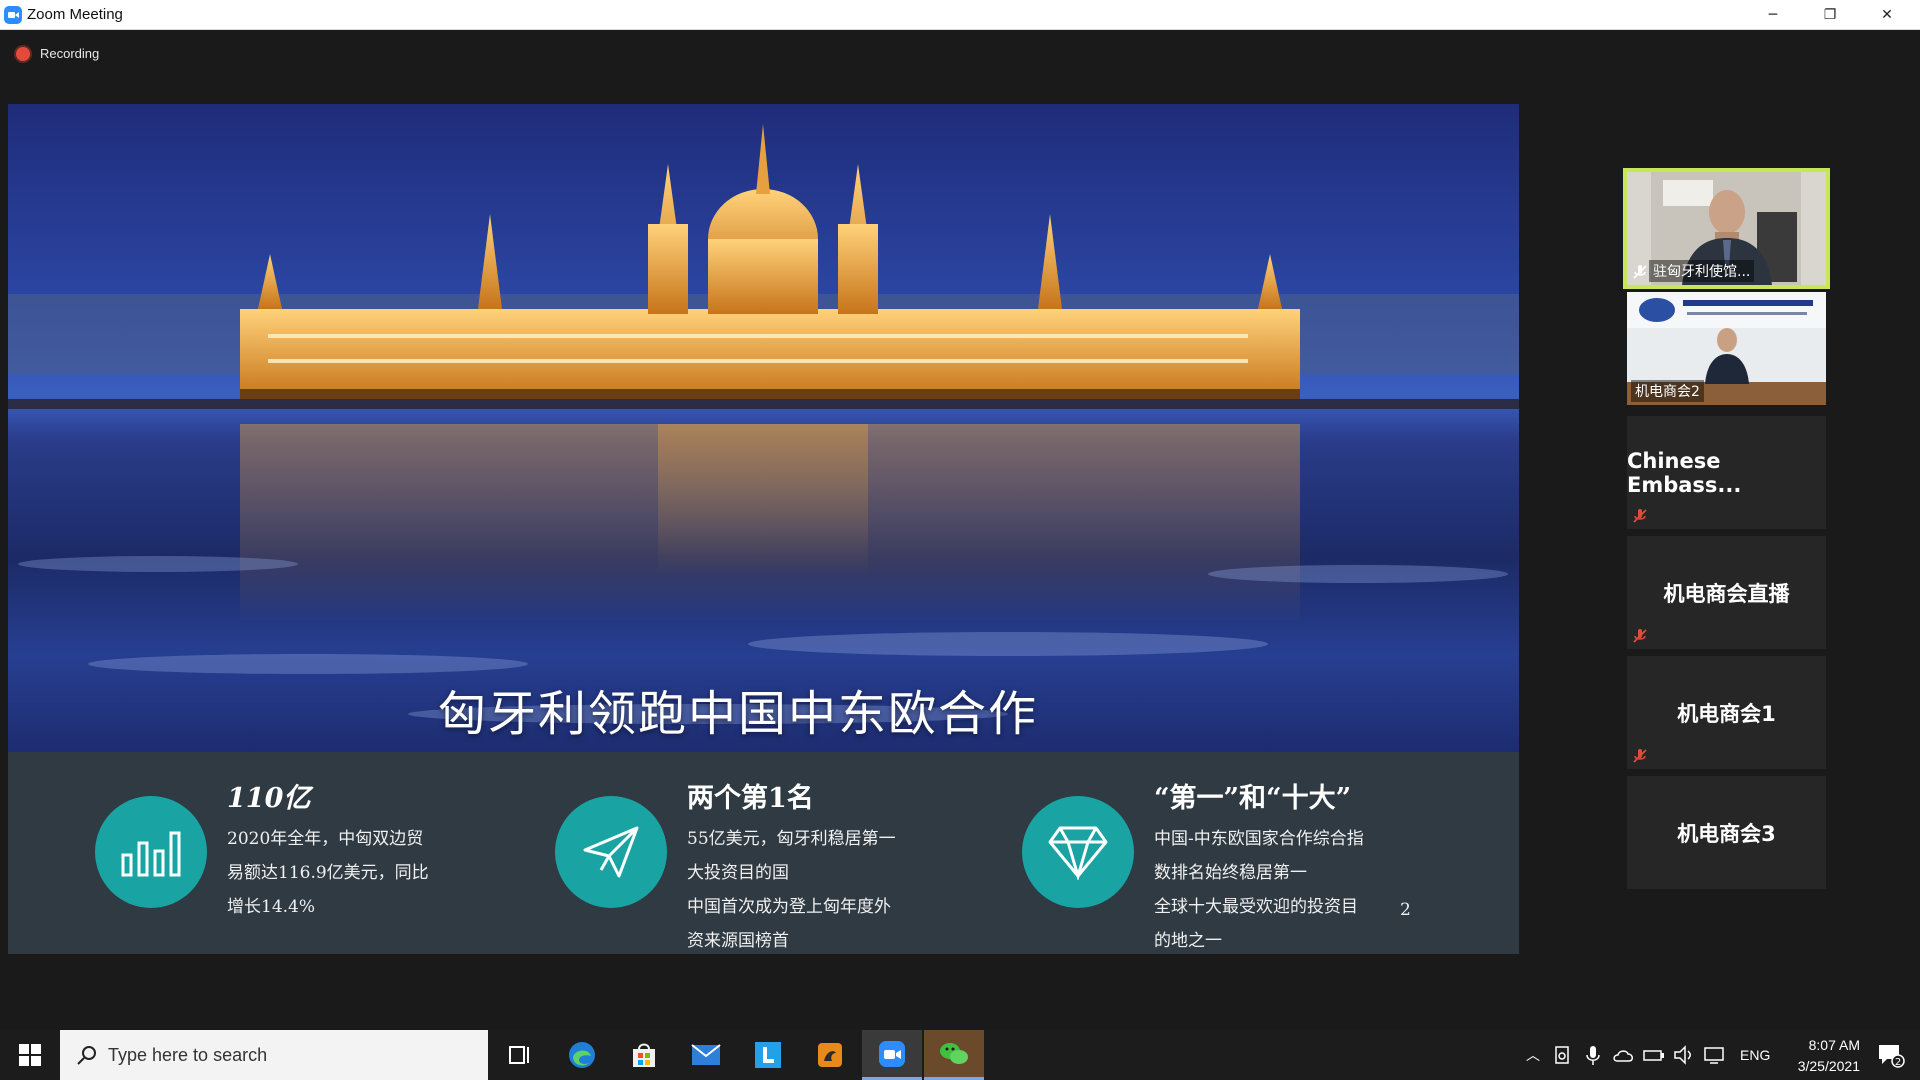 The image size is (1920, 1080). I want to click on zoom-taskbar-button, so click(892, 1055).